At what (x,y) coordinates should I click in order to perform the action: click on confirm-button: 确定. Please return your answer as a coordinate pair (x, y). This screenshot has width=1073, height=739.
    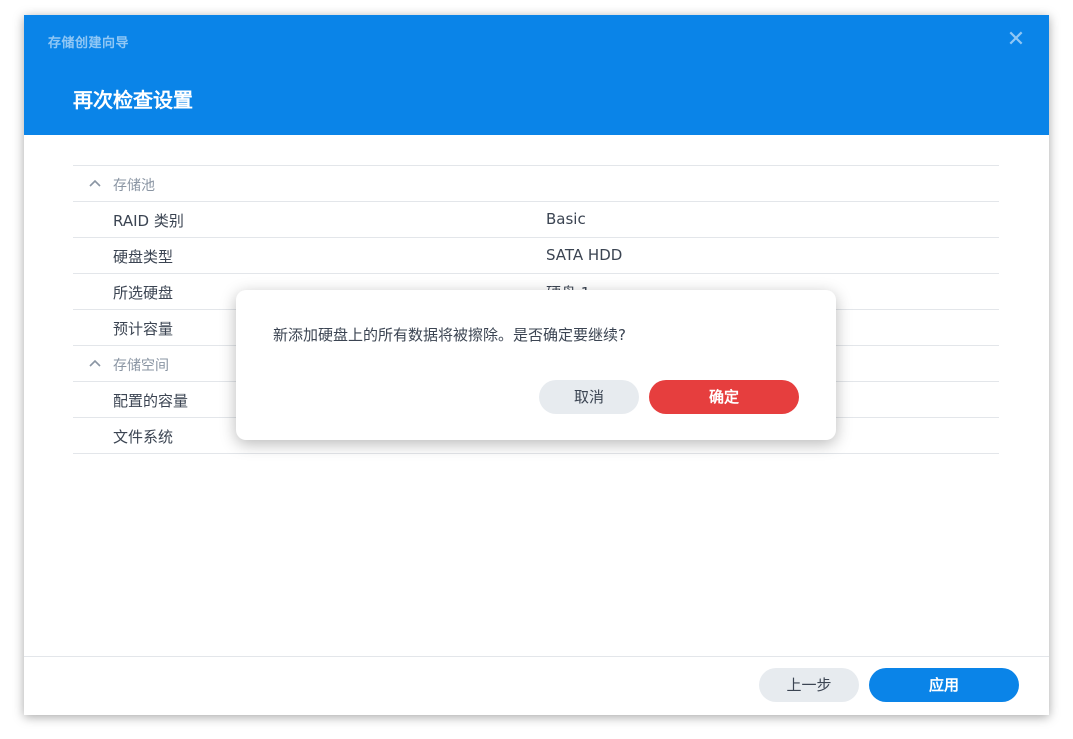
    Looking at the image, I should click on (724, 397).